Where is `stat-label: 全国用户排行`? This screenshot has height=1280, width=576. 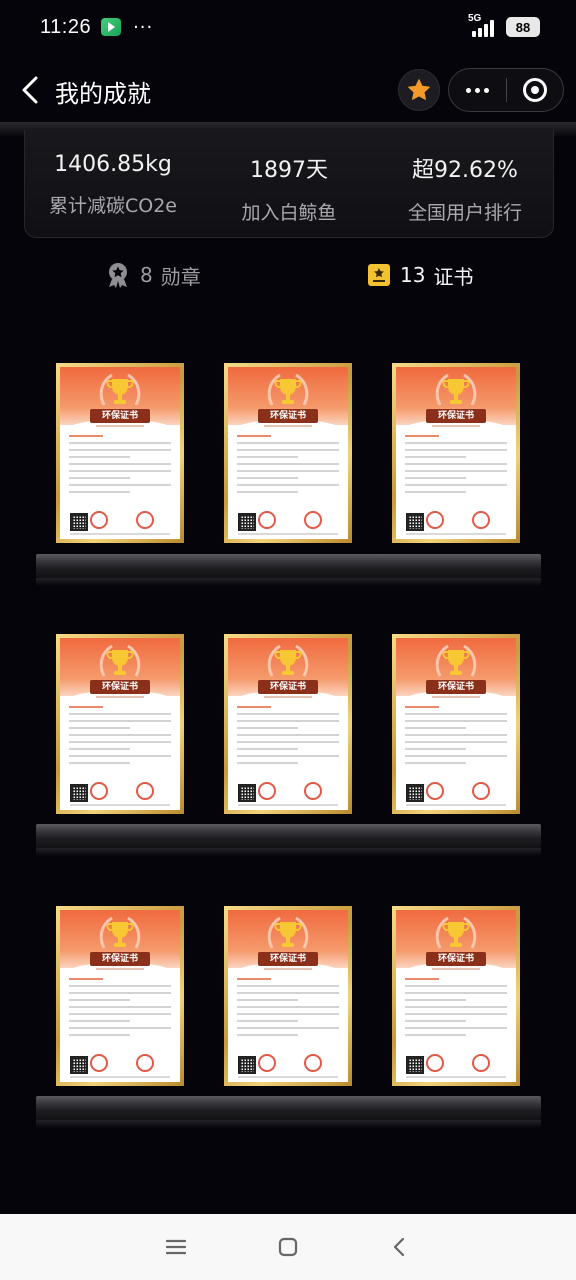 stat-label: 全国用户排行 is located at coordinates (464, 213).